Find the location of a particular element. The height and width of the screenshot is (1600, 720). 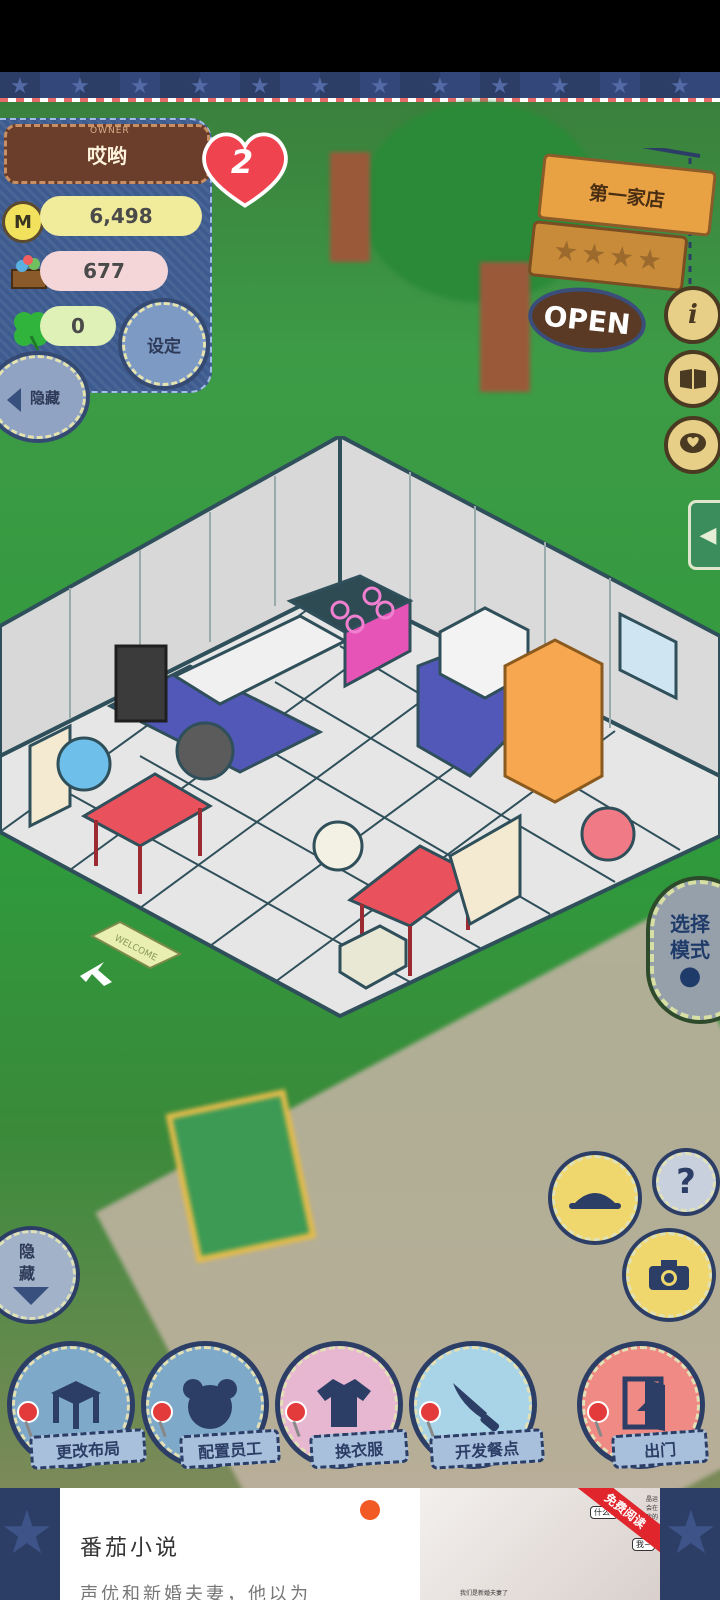

bear-head-icon: ● is located at coordinates (690, 976).